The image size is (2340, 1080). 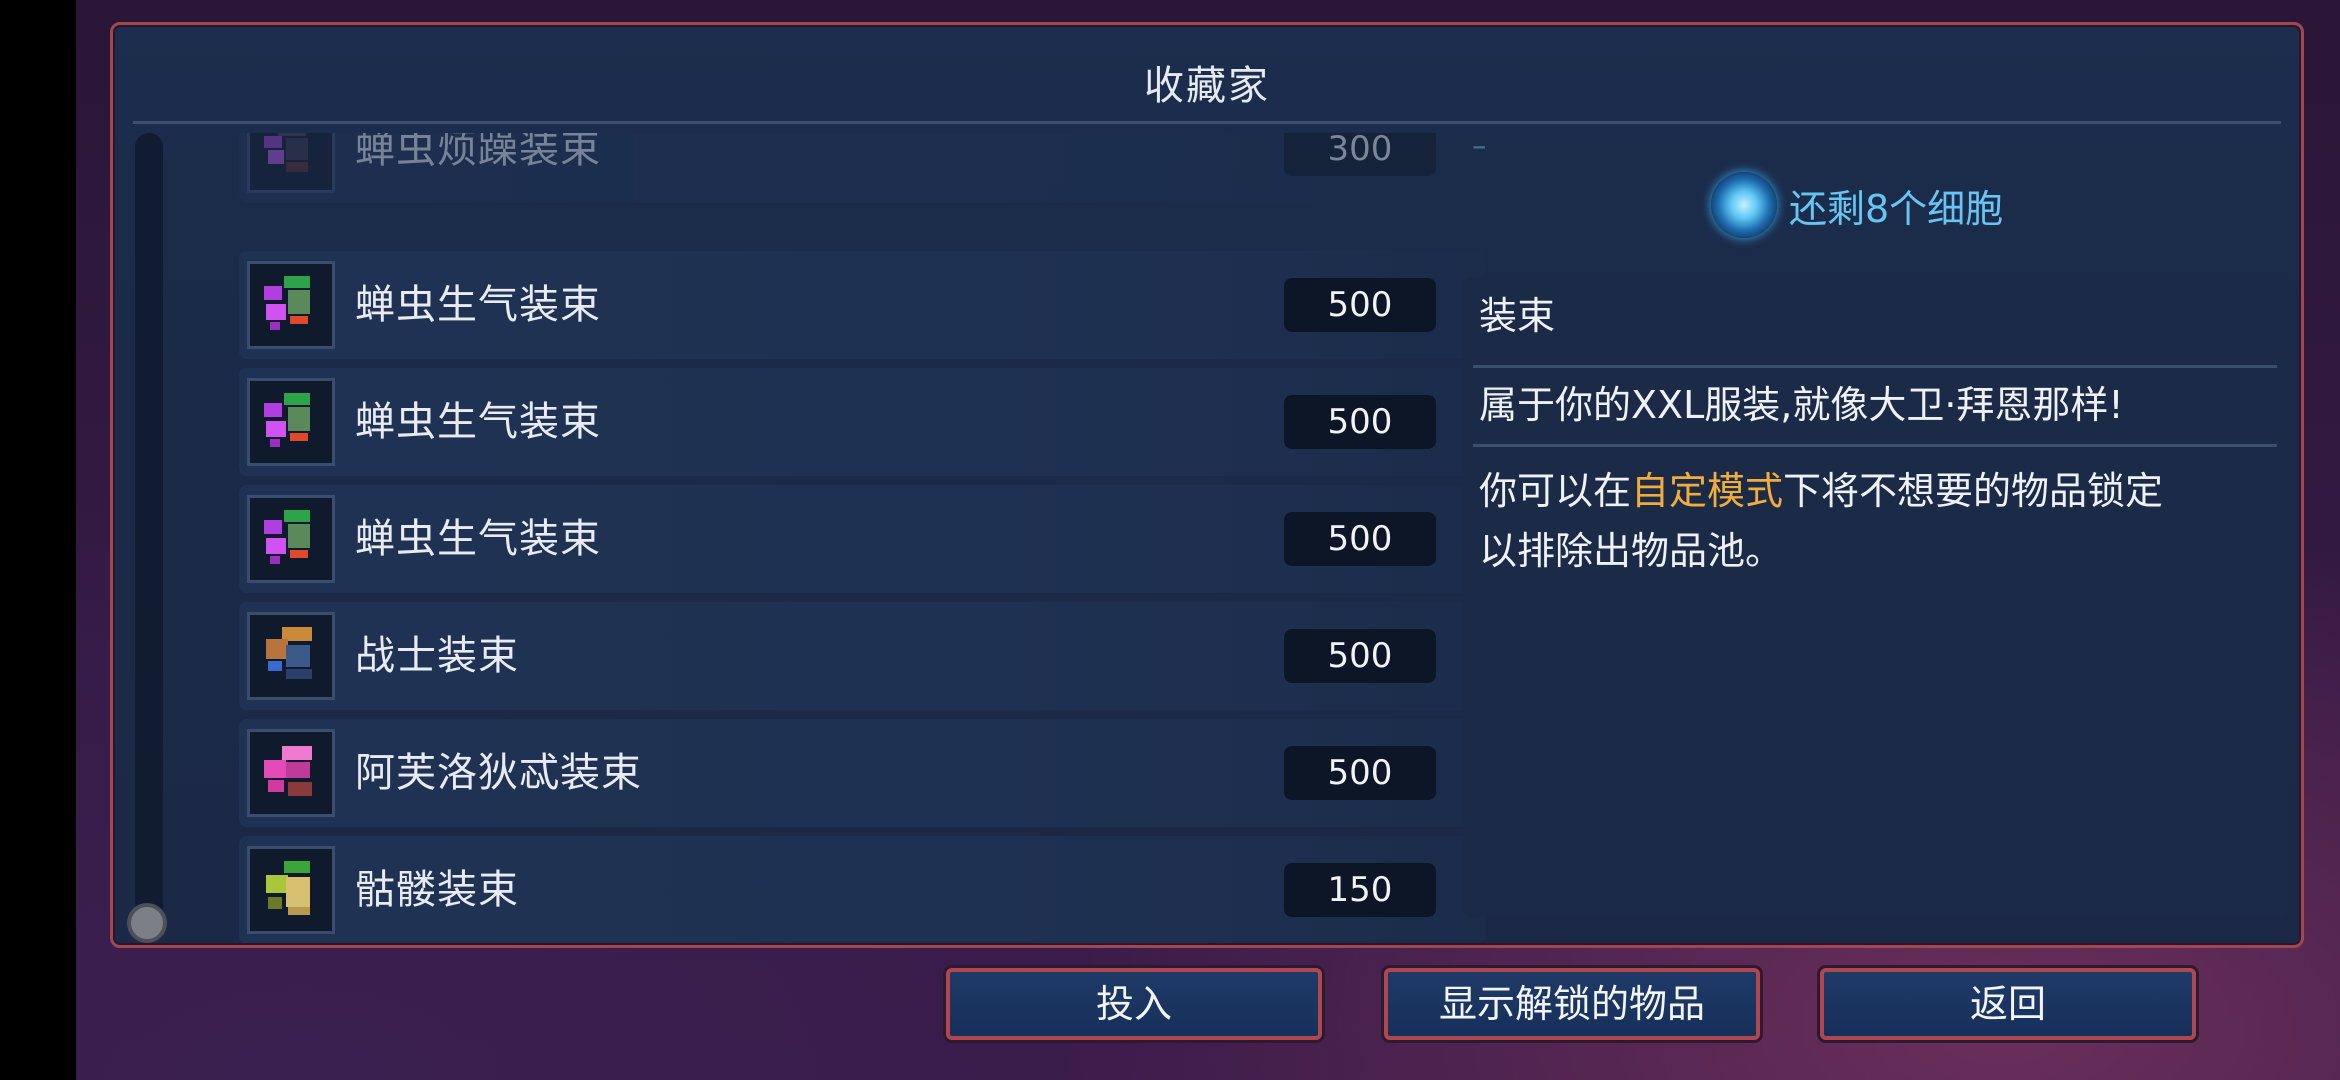 I want to click on list-item: 骷髅装束 150 +, so click(x=862, y=889).